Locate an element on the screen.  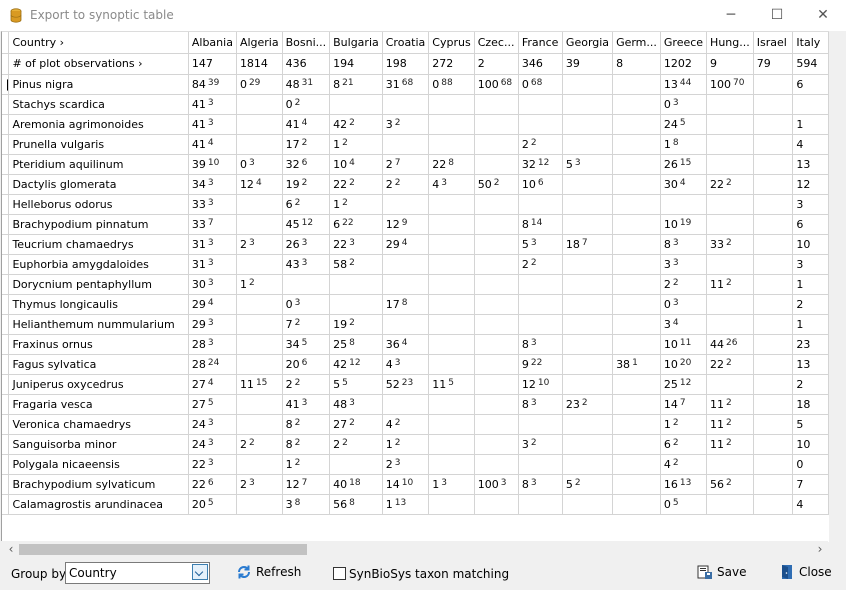
table-cell: 32 6 is located at coordinates (306, 164).